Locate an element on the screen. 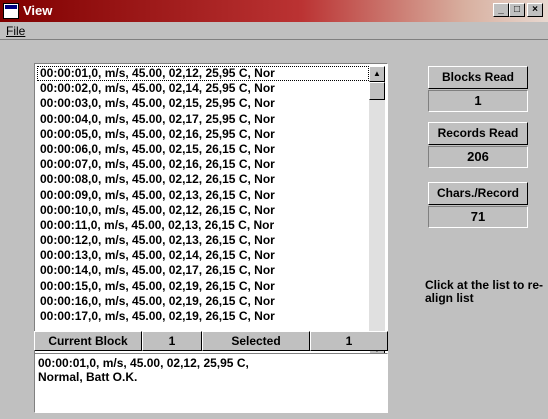 The height and width of the screenshot is (419, 548). selected-label: Selected is located at coordinates (256, 341).